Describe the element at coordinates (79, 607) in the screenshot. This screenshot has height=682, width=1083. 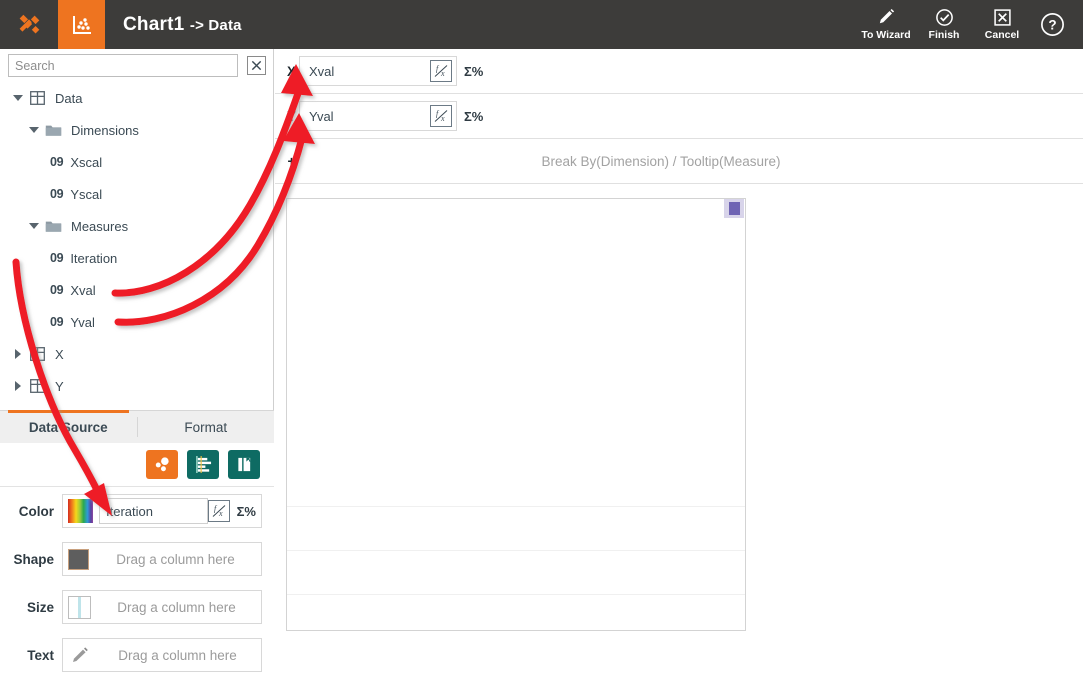
I see `size-bar-swatch` at that location.